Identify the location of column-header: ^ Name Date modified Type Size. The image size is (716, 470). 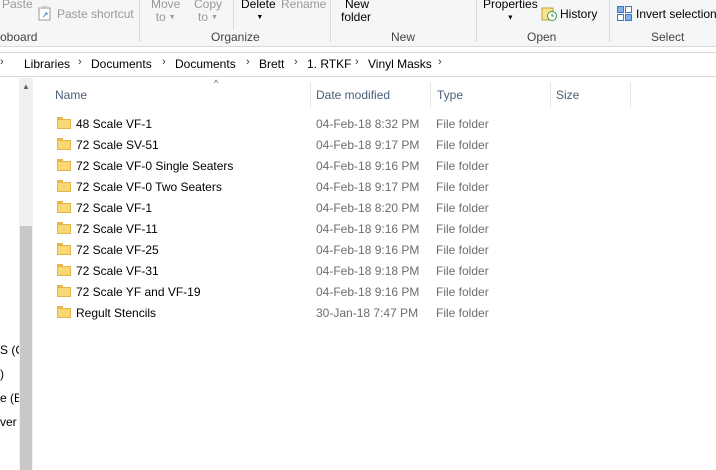
(378, 93).